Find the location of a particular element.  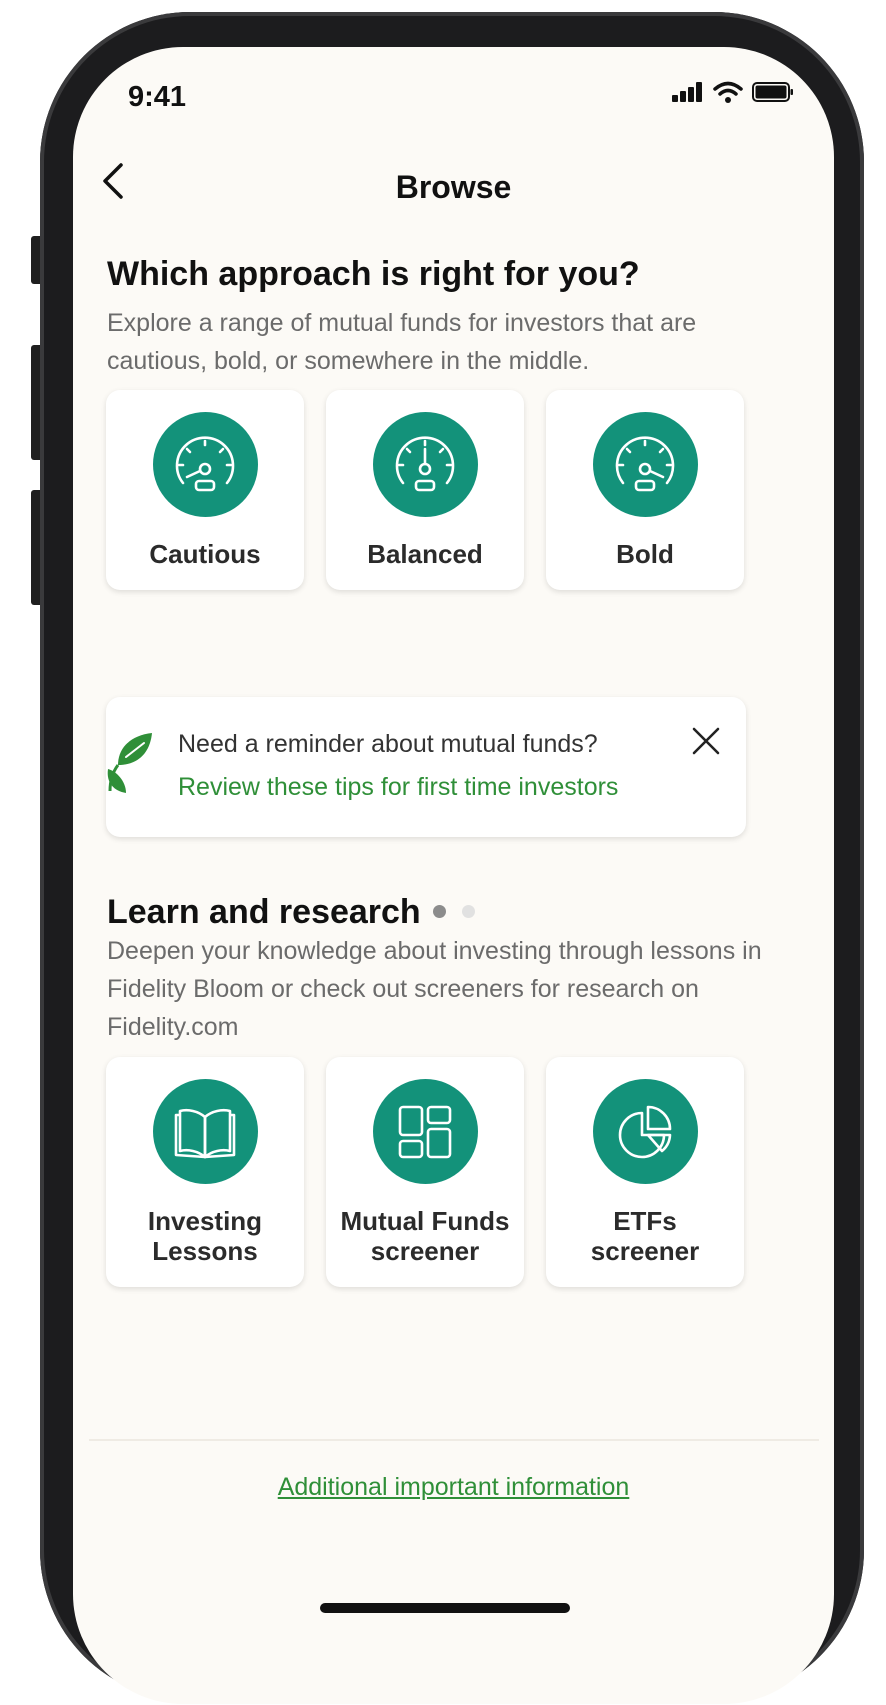

card-label: Mutual Funds screener is located at coordinates (425, 1236).